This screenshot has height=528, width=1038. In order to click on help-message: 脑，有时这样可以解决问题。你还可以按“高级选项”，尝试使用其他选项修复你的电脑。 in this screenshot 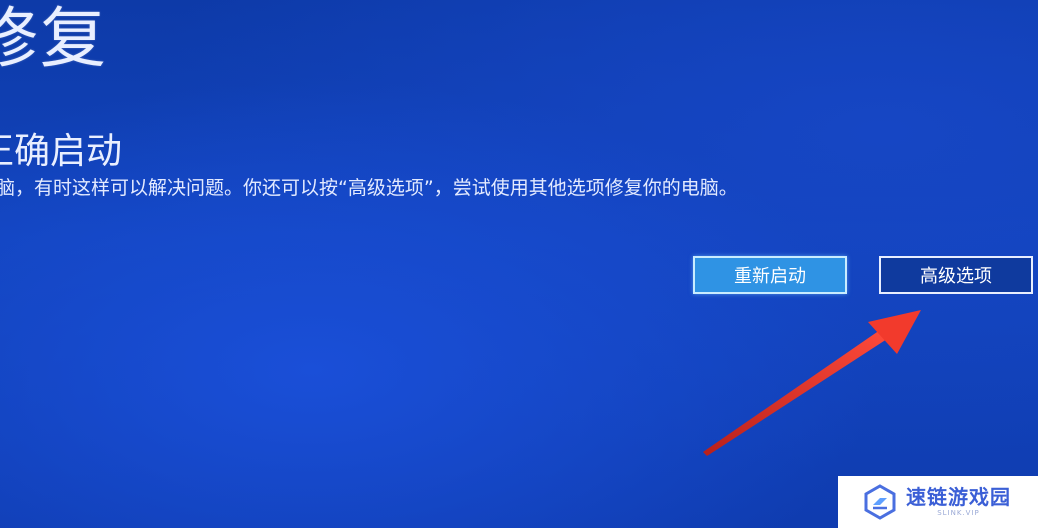, I will do `click(369, 188)`.